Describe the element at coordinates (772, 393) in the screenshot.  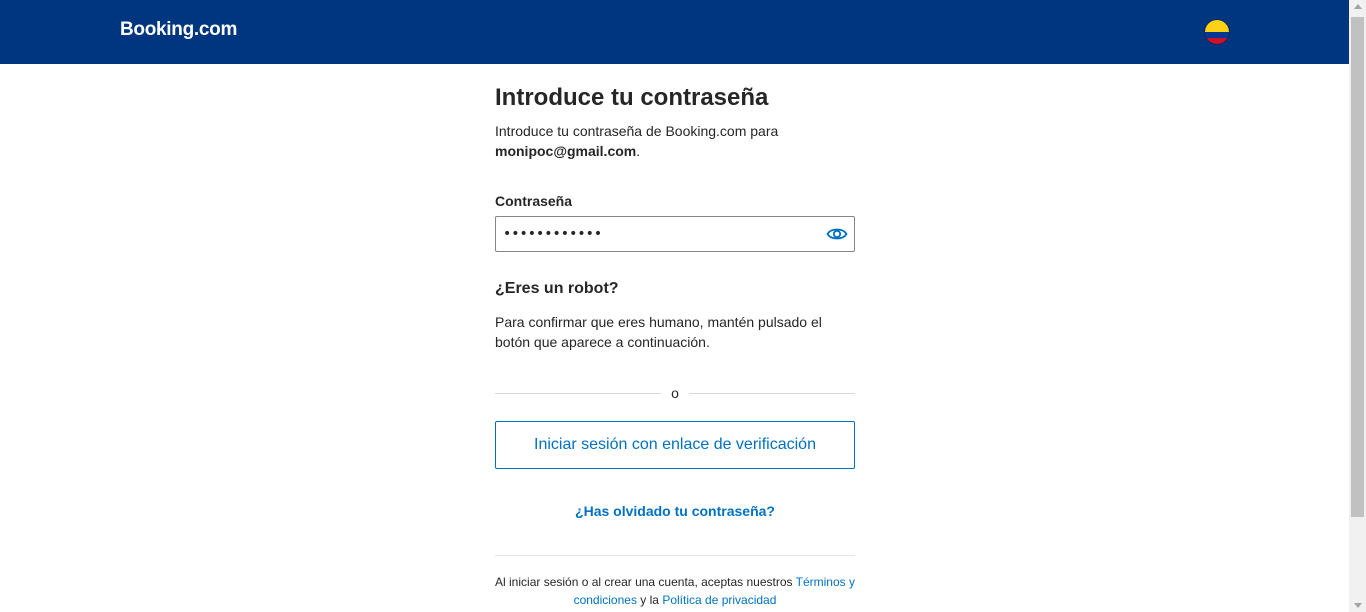
I see `divider-line-right` at that location.